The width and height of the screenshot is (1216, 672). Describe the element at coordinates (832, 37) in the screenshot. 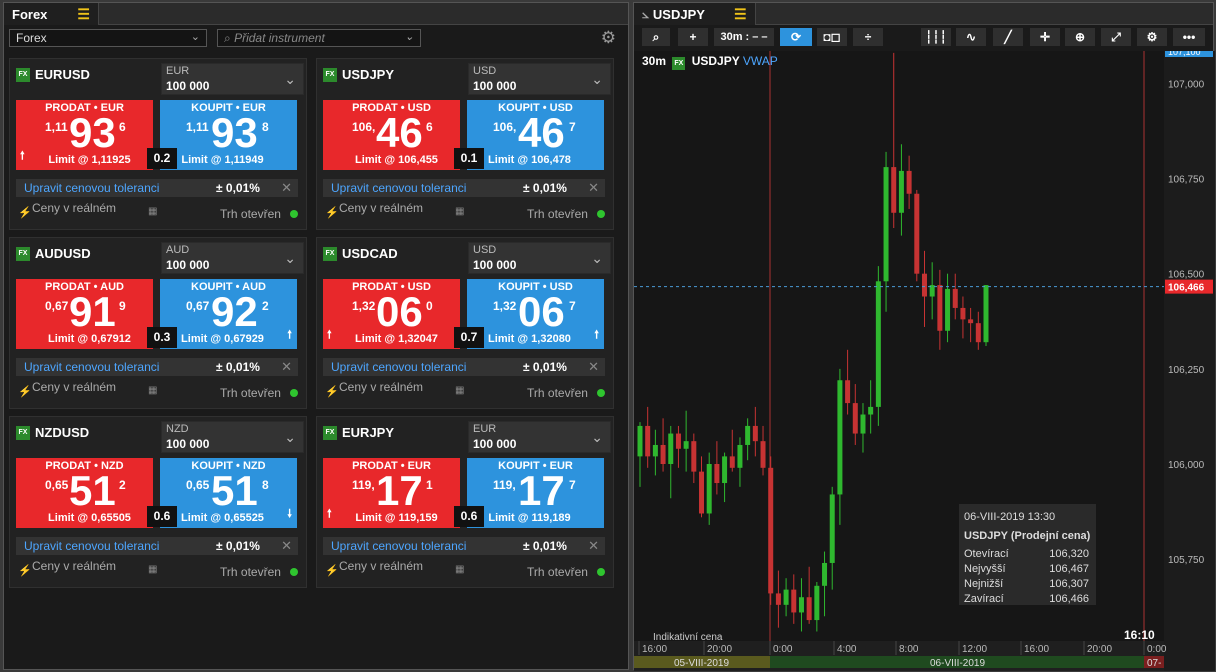

I see `layout-button: ◘◻` at that location.